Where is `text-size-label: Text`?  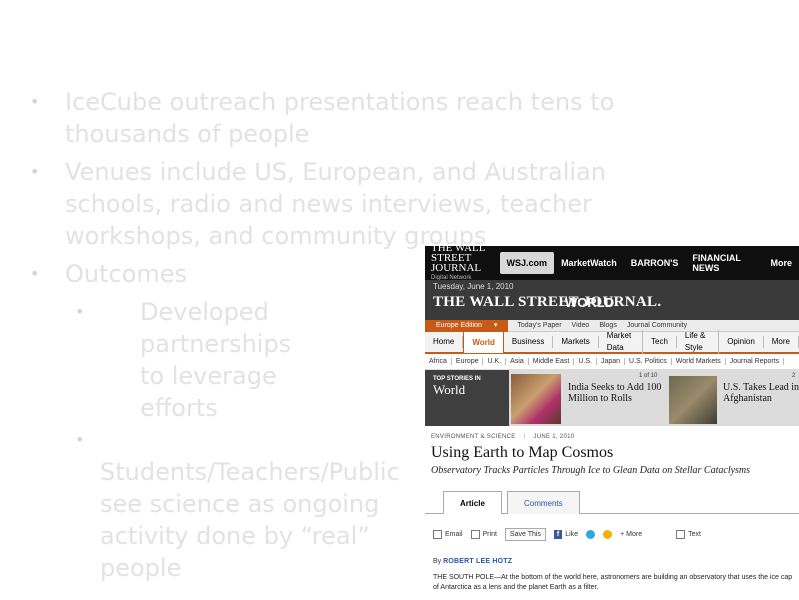
text-size-label: Text is located at coordinates (694, 534).